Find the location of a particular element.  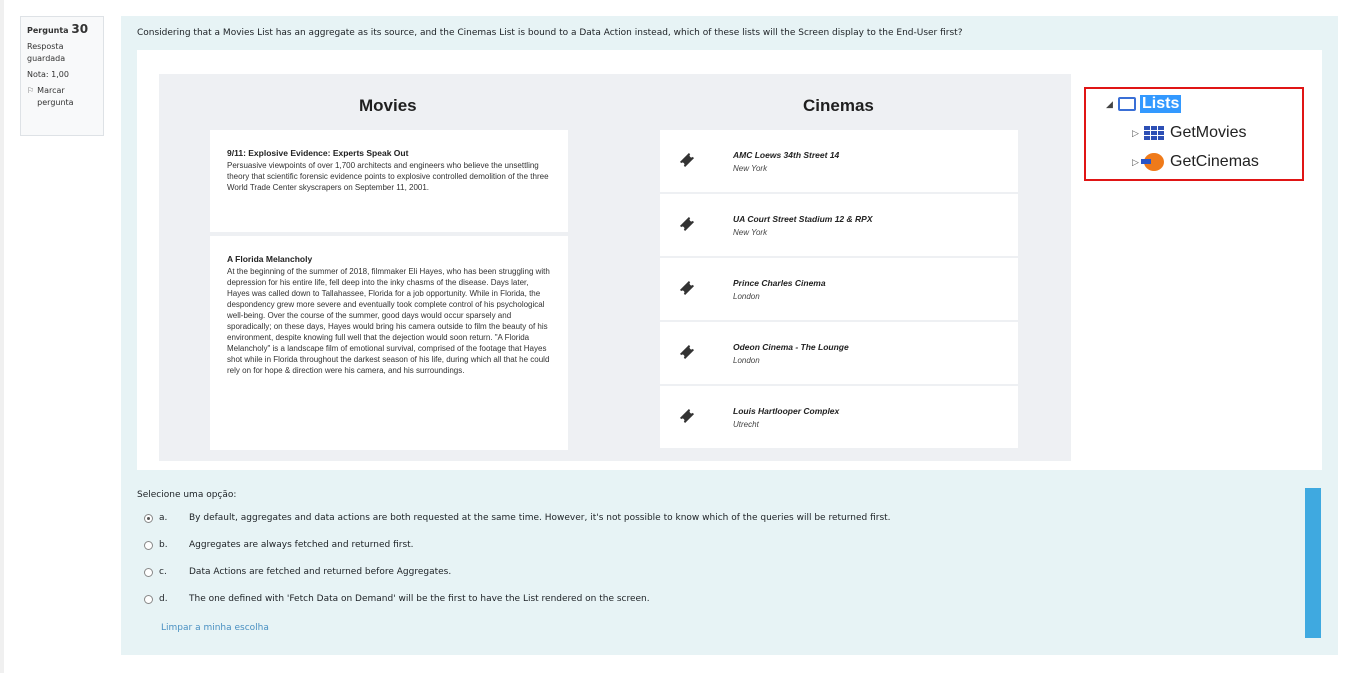

question-number: Pergunta 30 is located at coordinates (62, 30).